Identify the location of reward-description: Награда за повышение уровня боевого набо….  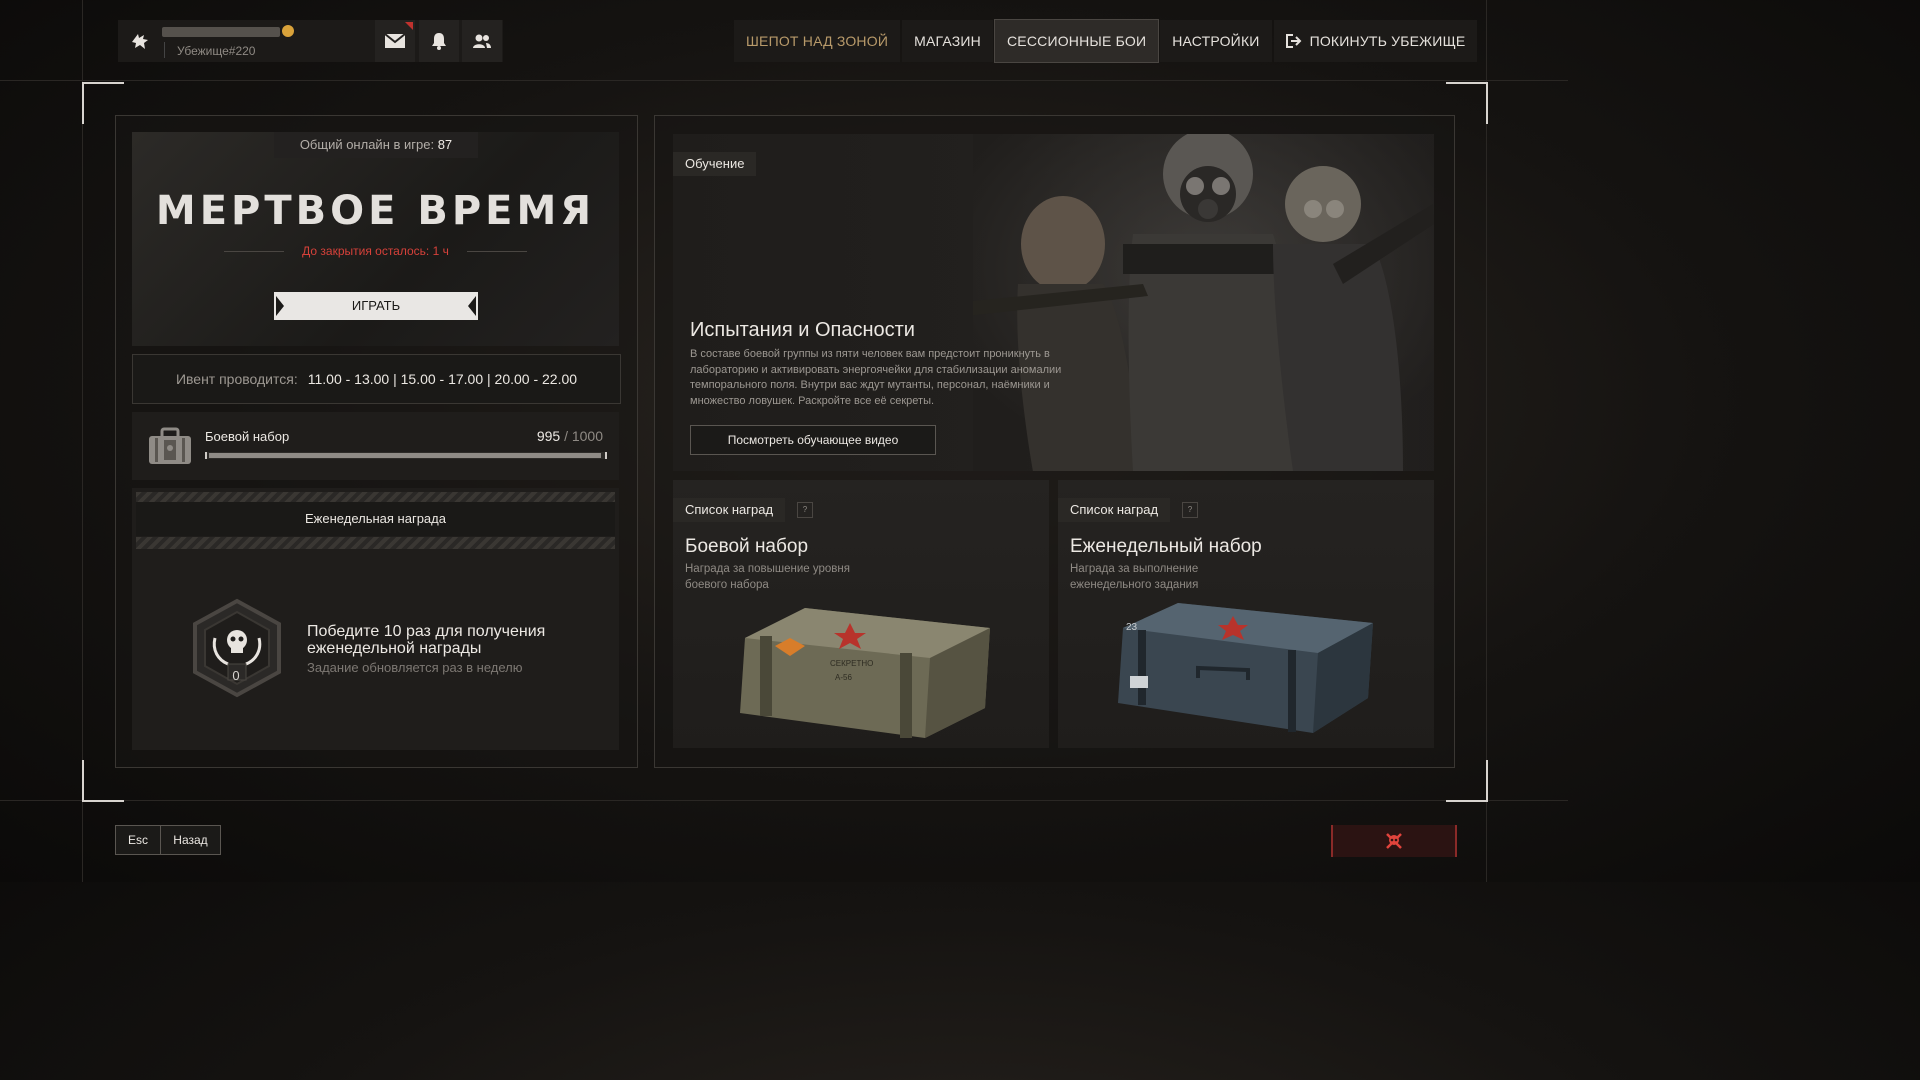
(767, 577).